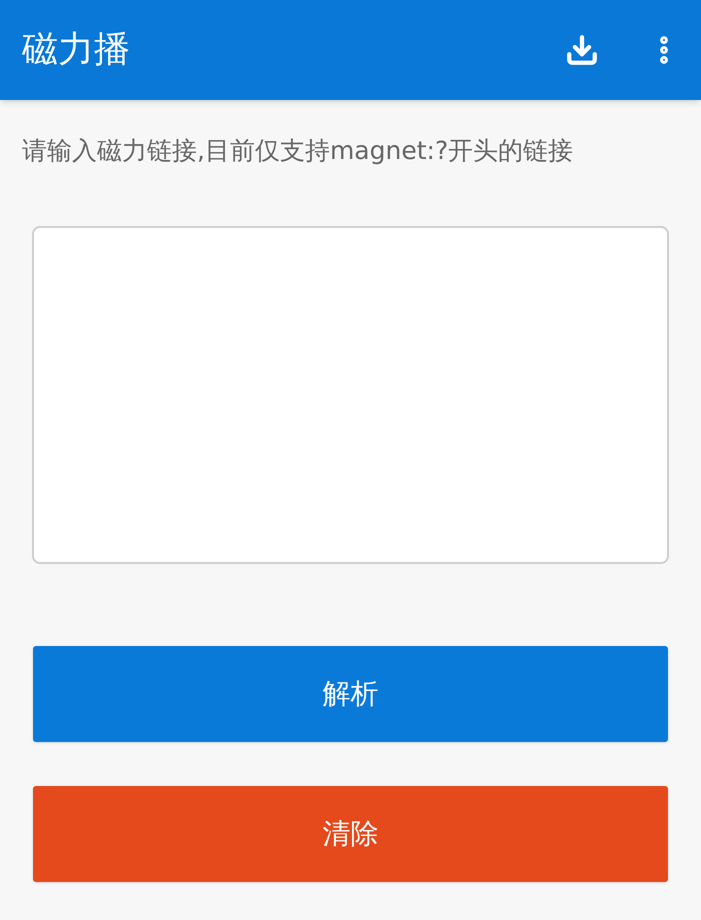  What do you see at coordinates (298, 151) in the screenshot?
I see `hint-text: 请输入磁力链接,目前仅支持magnet:?开头的链接` at bounding box center [298, 151].